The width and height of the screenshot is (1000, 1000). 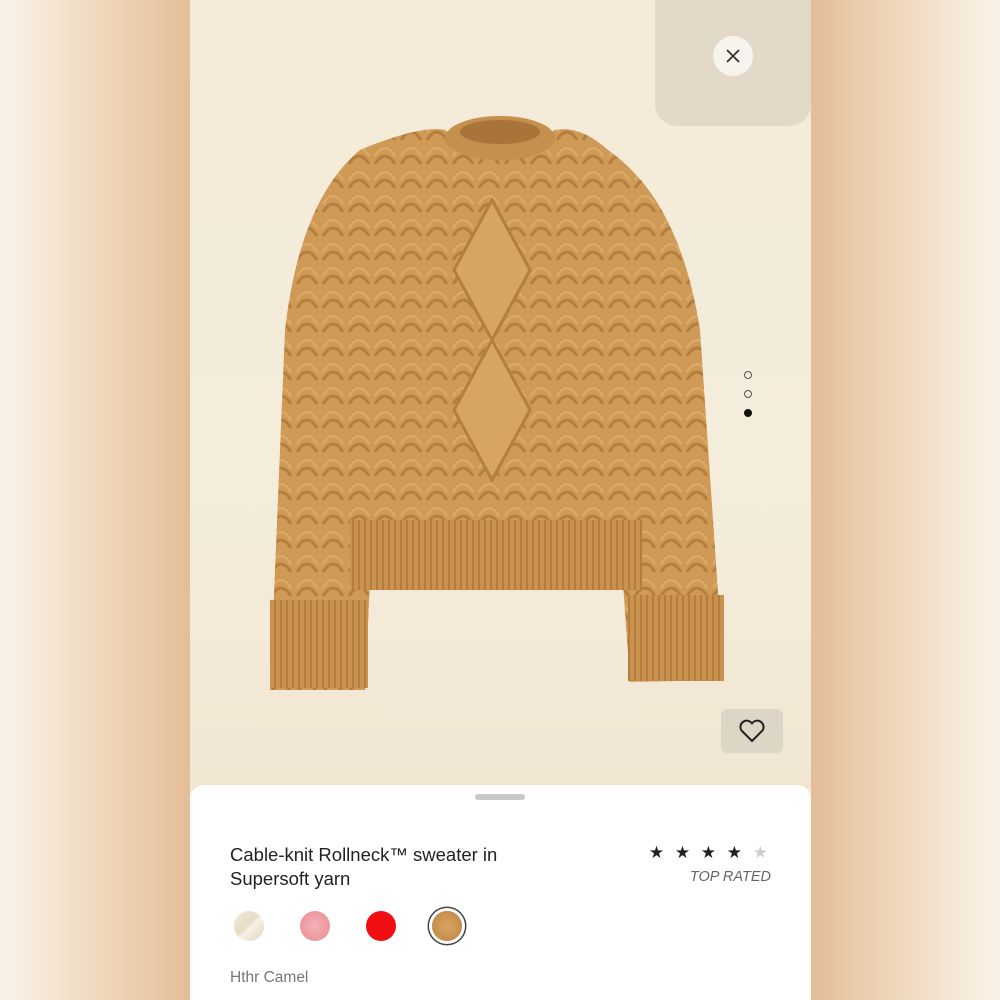 I want to click on stars-filled: ★ ★ ★ ★, so click(x=697, y=852).